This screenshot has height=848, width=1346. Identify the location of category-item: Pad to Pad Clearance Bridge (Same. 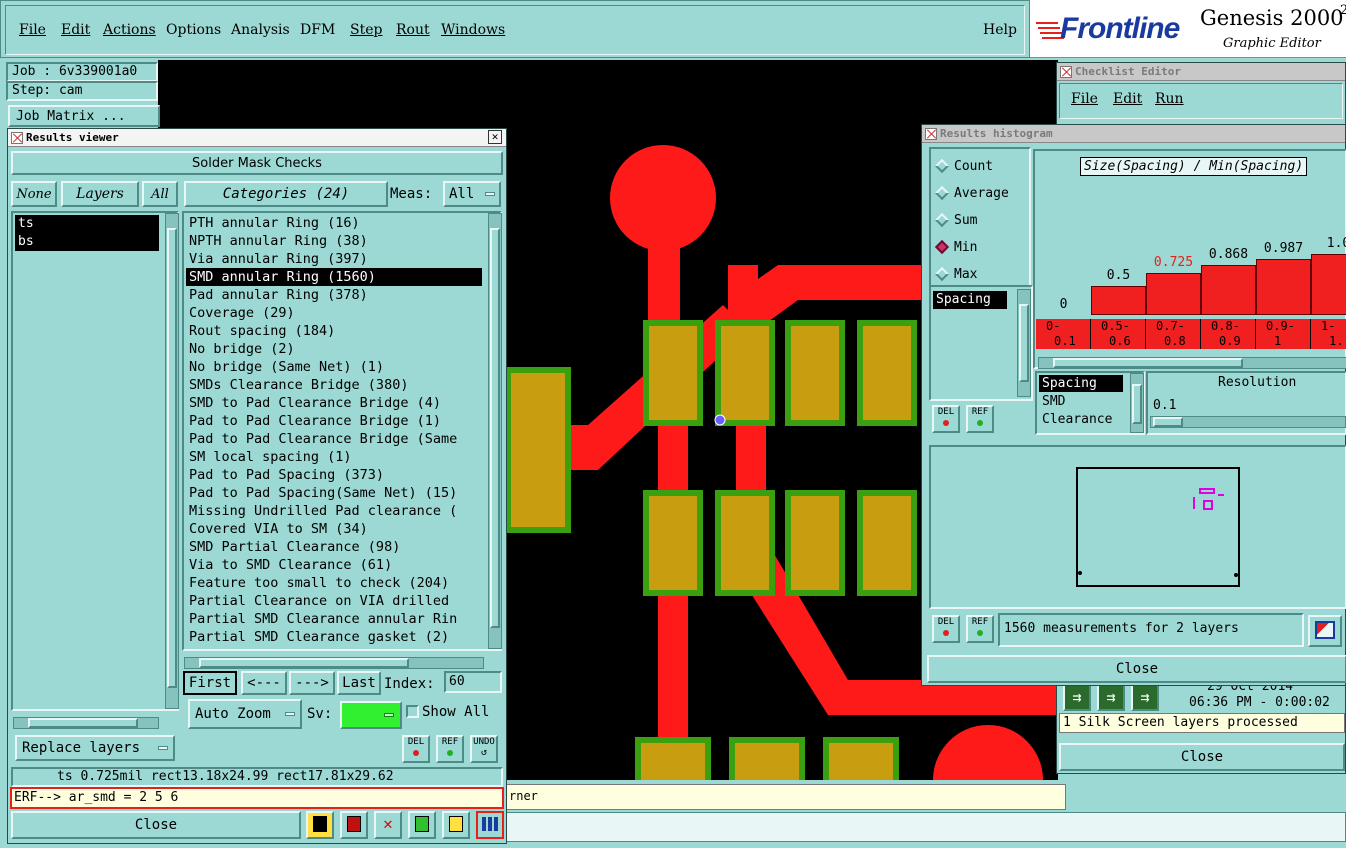
(334, 439).